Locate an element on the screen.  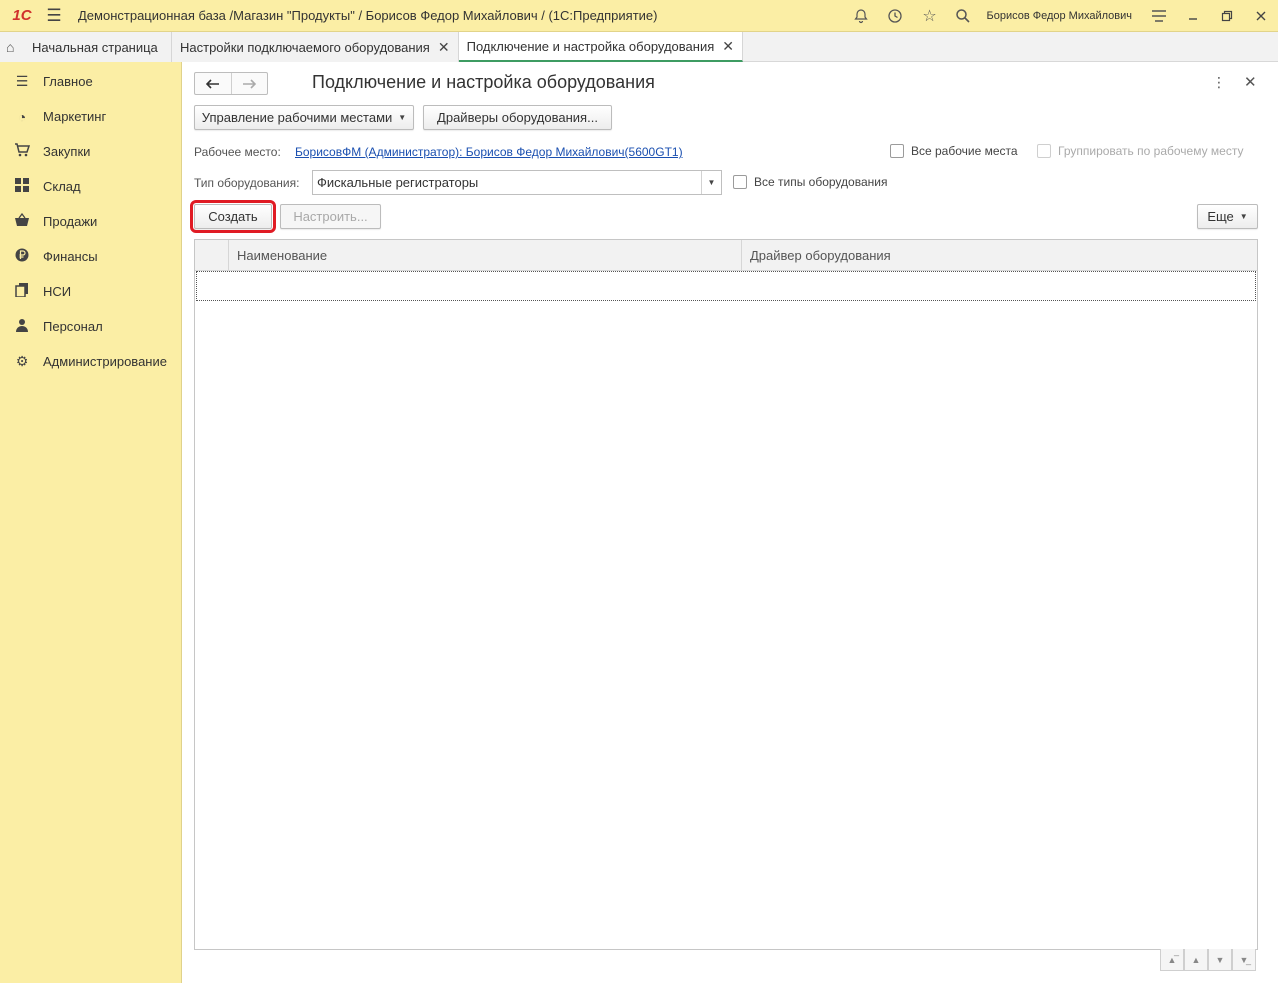
all-equipment-types-checkbox: Все типы оборудования is located at coordinates (810, 182).